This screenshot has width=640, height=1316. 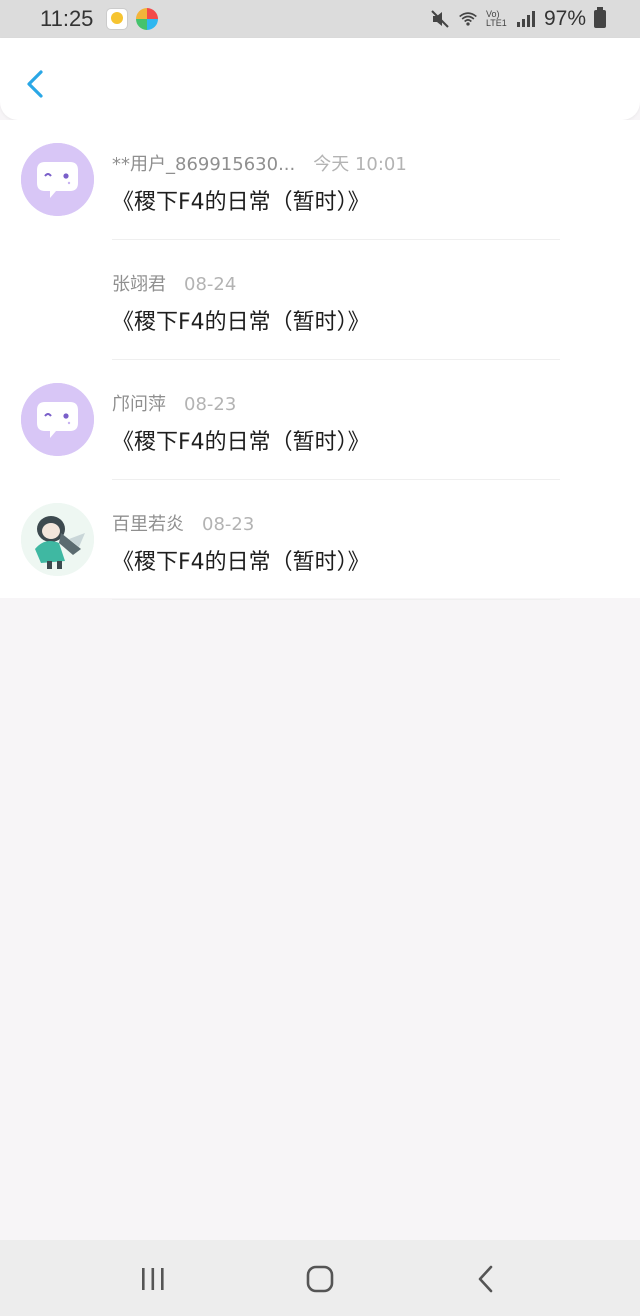 What do you see at coordinates (468, 19) in the screenshot?
I see `wifi-icon` at bounding box center [468, 19].